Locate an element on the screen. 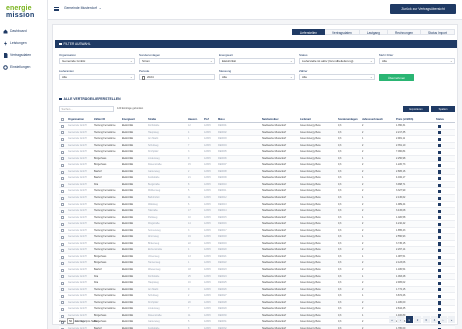 This screenshot has height=329, width=462. column-header: Organisation is located at coordinates (80, 119).